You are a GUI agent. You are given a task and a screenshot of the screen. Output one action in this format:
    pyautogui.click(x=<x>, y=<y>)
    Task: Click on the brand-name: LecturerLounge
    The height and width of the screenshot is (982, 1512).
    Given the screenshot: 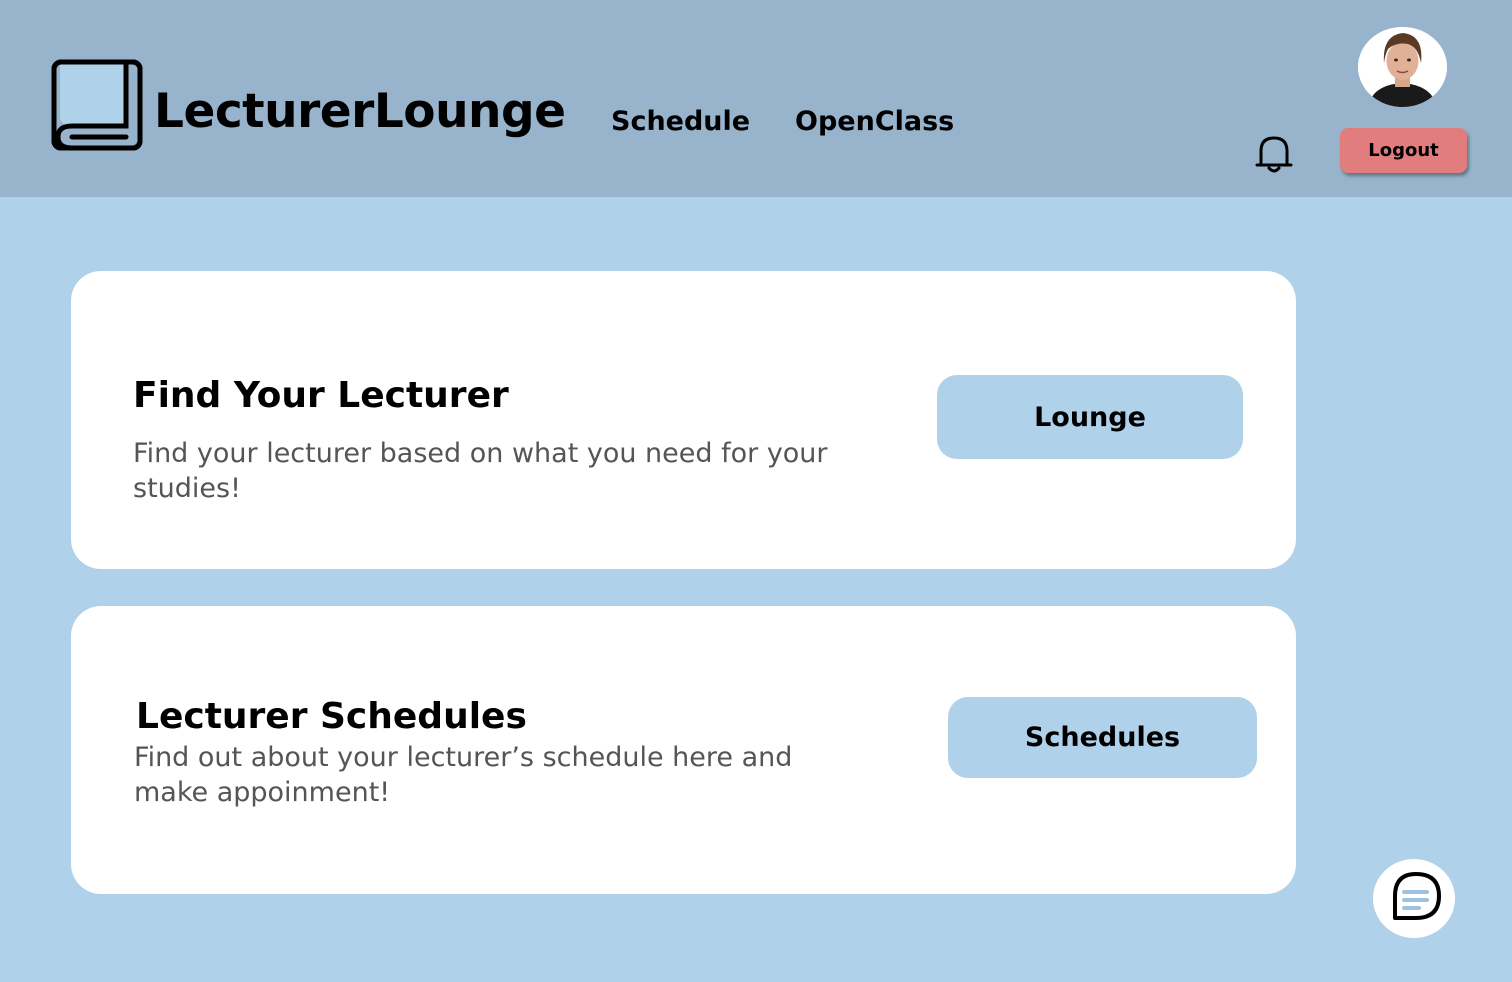 What is the action you would take?
    pyautogui.click(x=360, y=111)
    